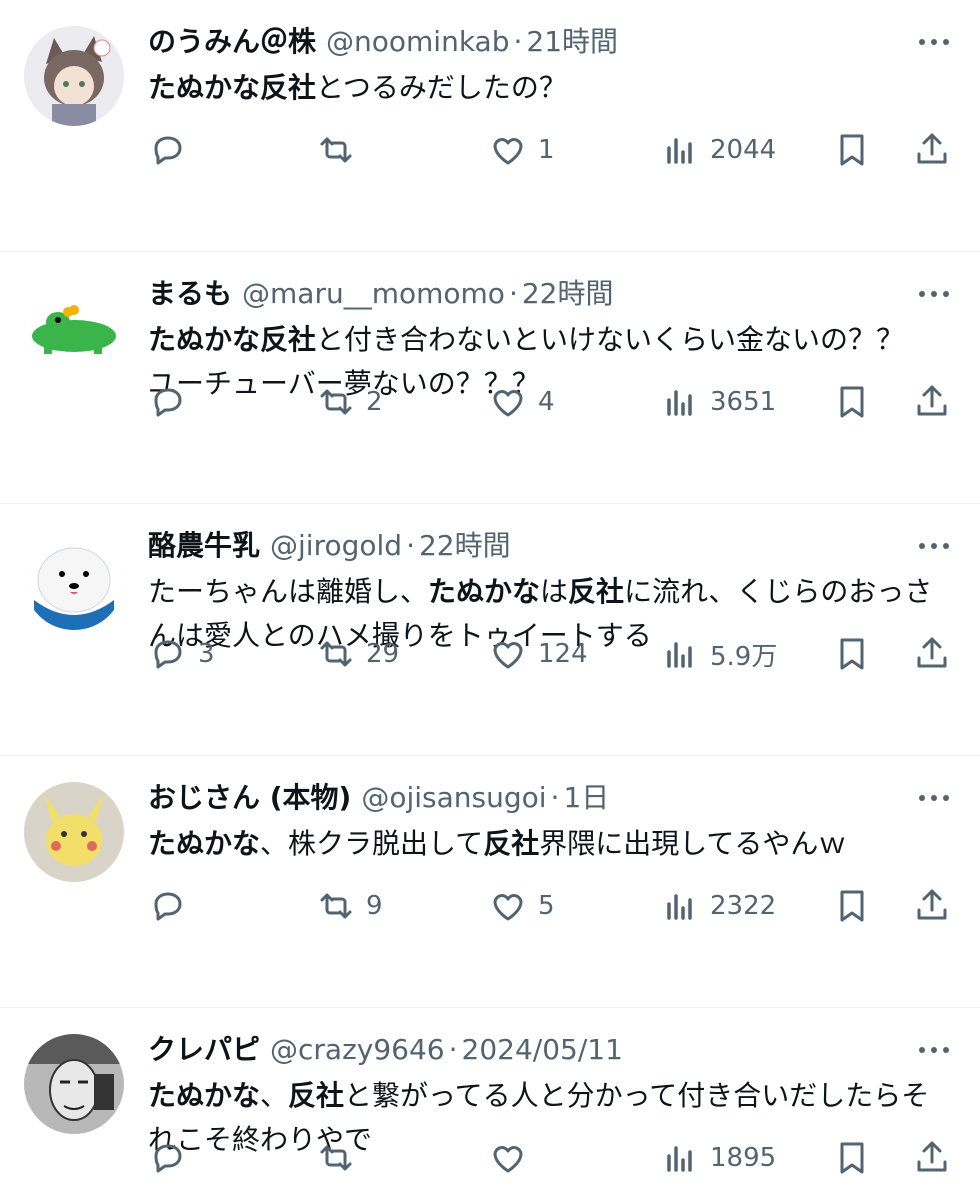  I want to click on like-button: 4, so click(521, 402).